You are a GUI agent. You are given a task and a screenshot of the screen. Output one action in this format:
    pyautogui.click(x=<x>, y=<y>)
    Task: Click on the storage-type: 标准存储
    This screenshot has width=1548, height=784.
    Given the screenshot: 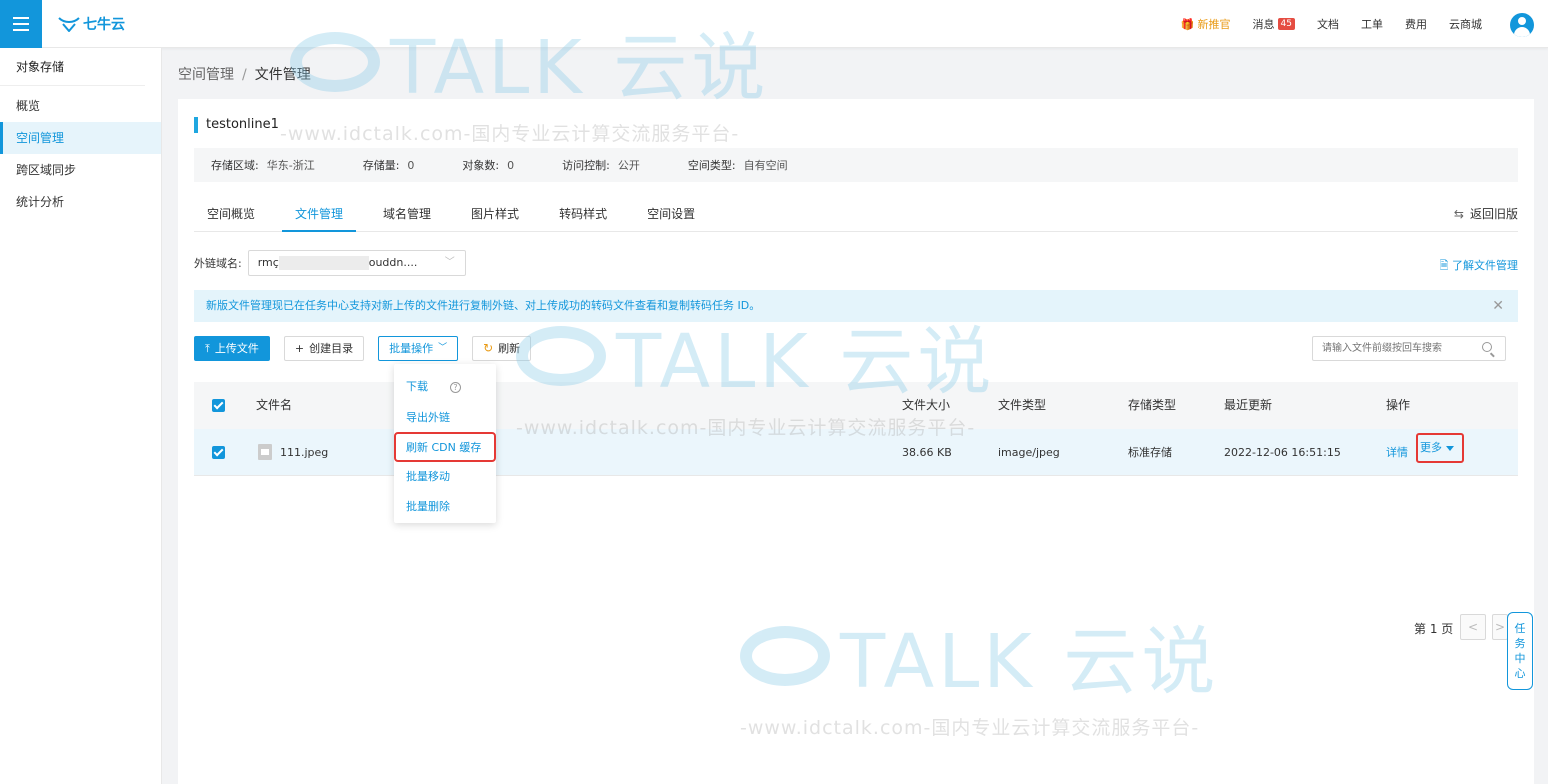 What is the action you would take?
    pyautogui.click(x=1150, y=452)
    